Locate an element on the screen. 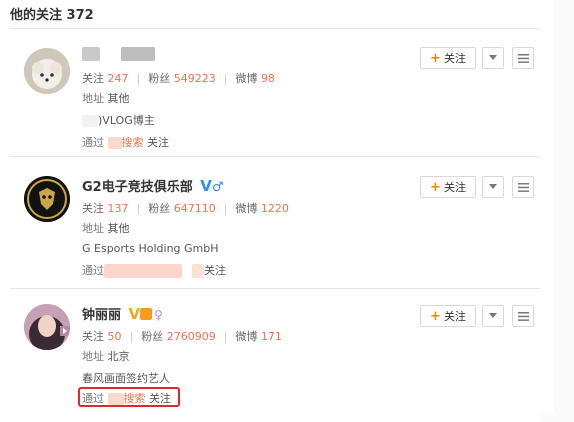  user-bio: 春风画面签约艺人 is located at coordinates (126, 378).